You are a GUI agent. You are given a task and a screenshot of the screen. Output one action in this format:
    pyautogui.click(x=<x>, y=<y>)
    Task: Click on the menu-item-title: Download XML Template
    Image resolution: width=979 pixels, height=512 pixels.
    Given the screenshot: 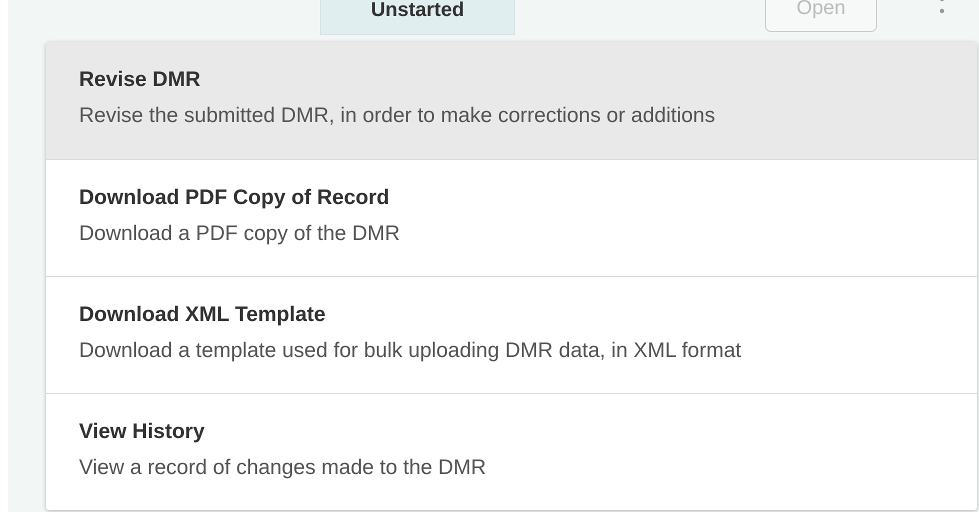 What is the action you would take?
    pyautogui.click(x=203, y=315)
    